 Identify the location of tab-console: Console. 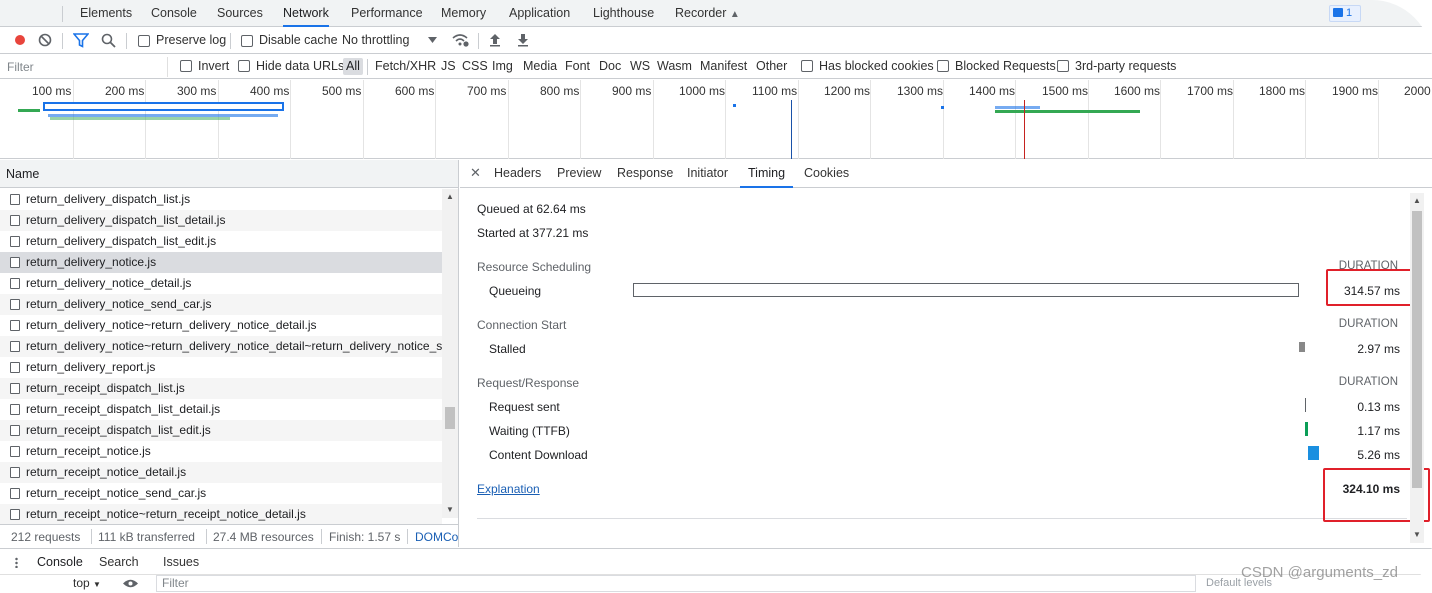
(174, 13).